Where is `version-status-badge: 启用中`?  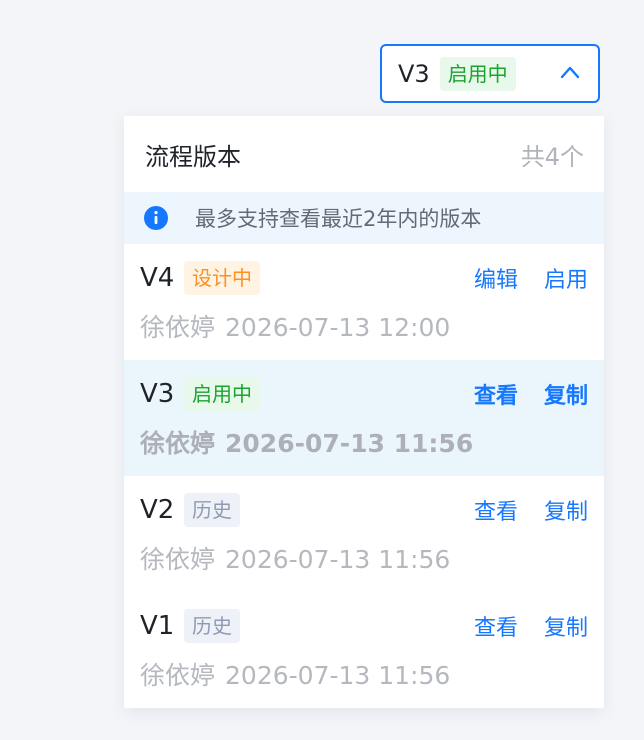
version-status-badge: 启用中 is located at coordinates (222, 394).